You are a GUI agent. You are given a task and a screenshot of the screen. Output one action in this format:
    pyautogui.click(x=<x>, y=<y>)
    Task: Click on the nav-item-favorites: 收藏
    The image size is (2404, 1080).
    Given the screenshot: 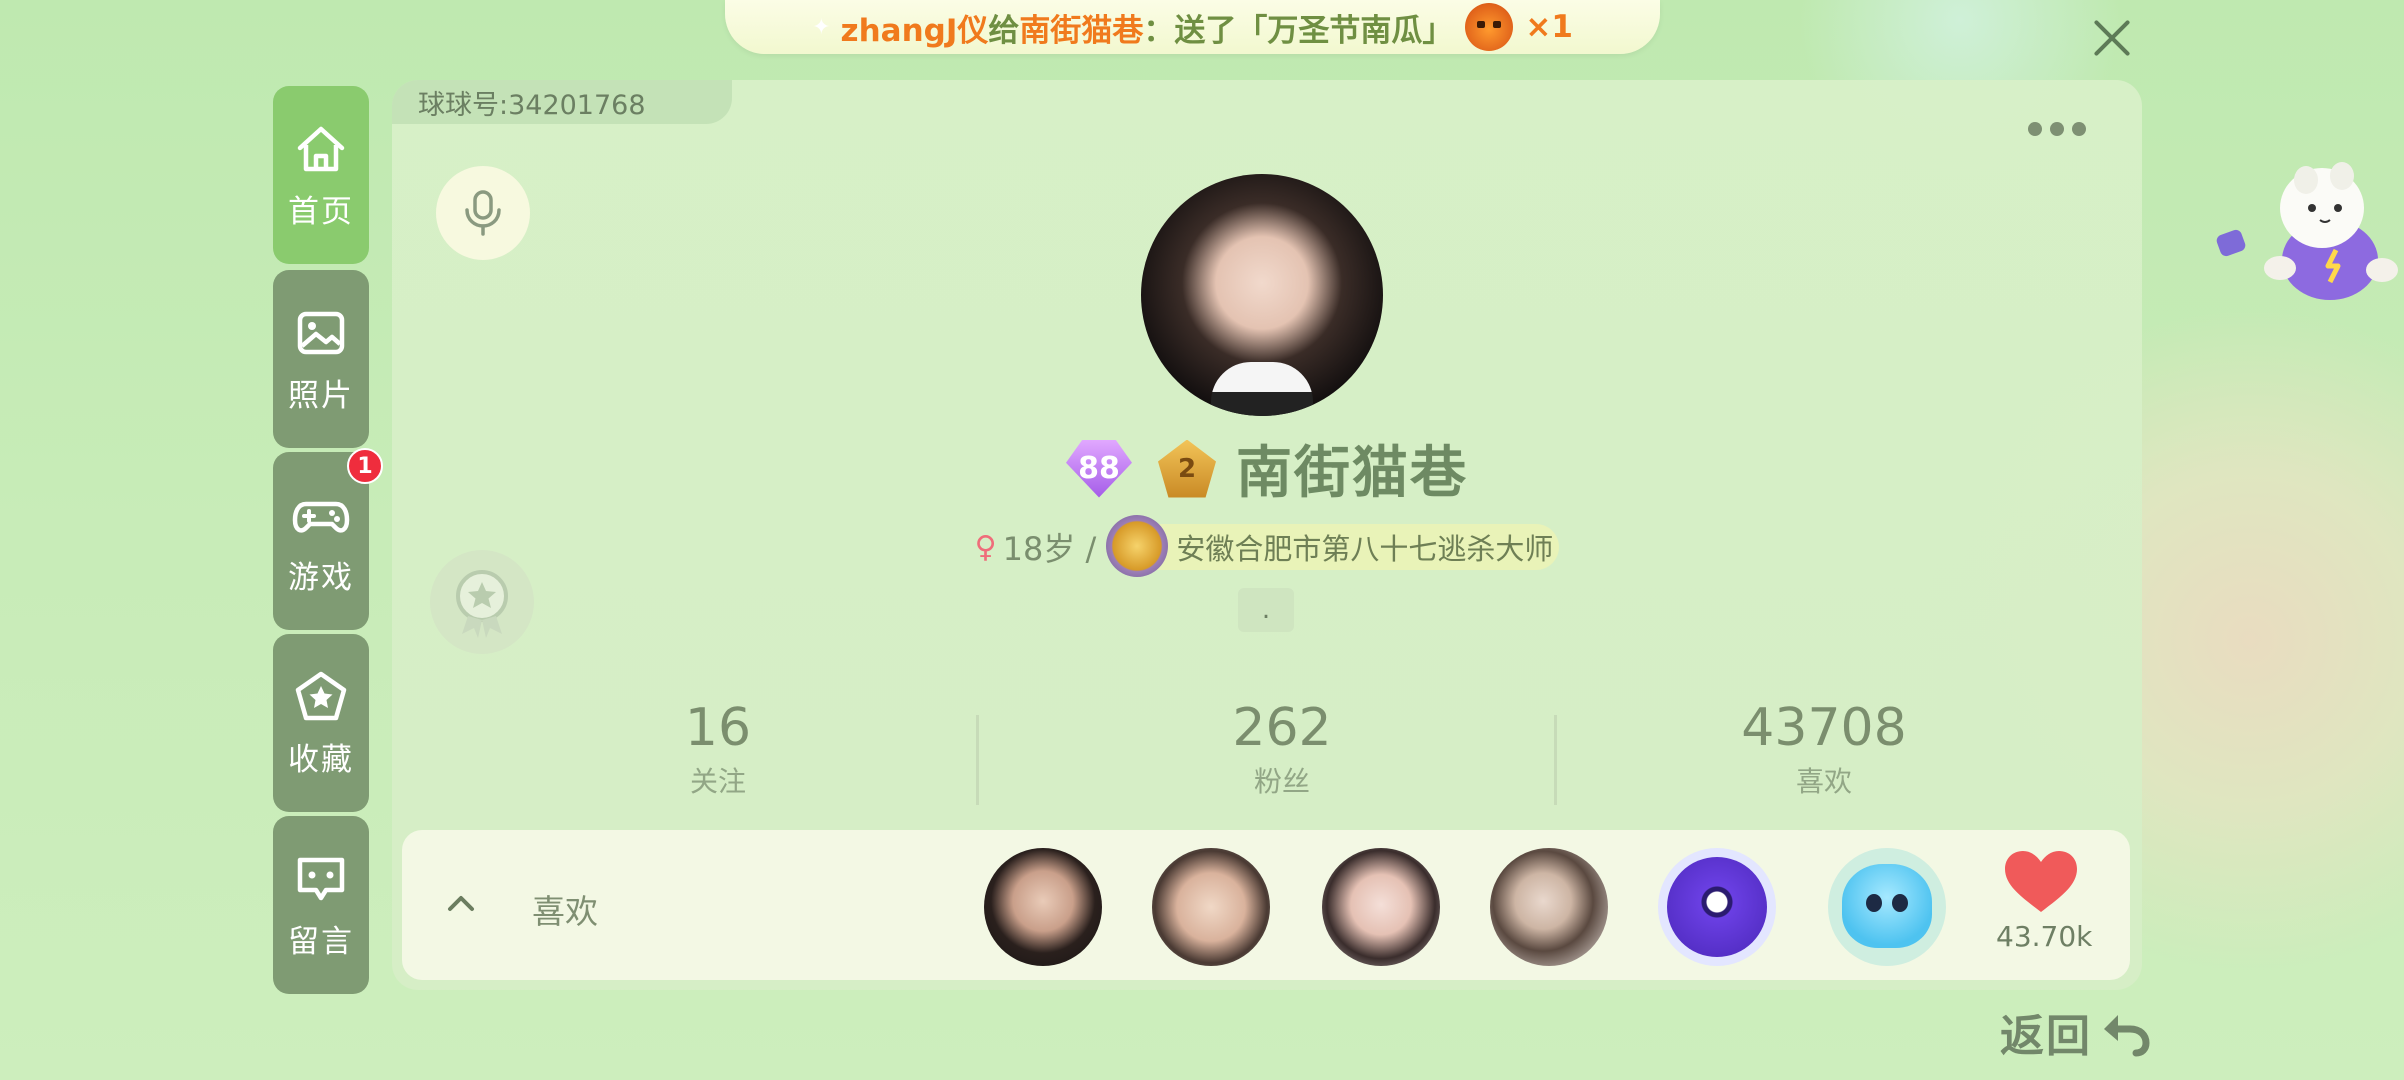 What is the action you would take?
    pyautogui.click(x=321, y=723)
    